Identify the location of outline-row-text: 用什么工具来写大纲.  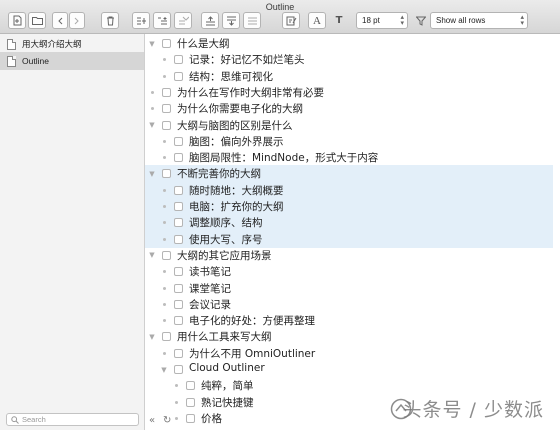
(224, 336).